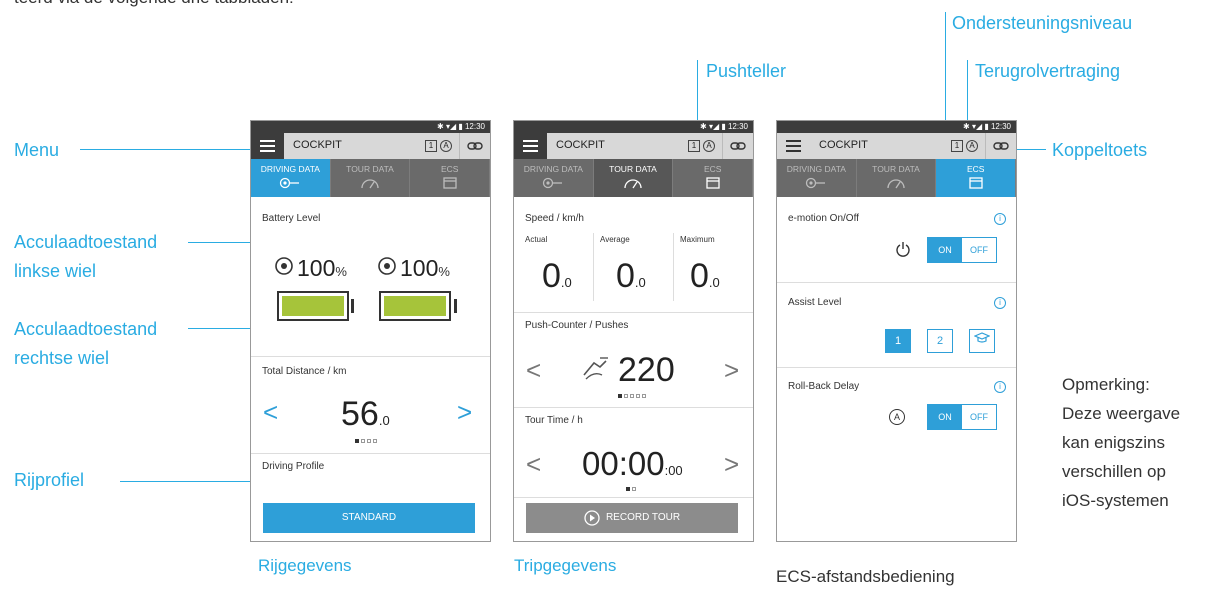 This screenshot has width=1206, height=590. What do you see at coordinates (419, 268) in the screenshot?
I see `battery-right-value: 100` at bounding box center [419, 268].